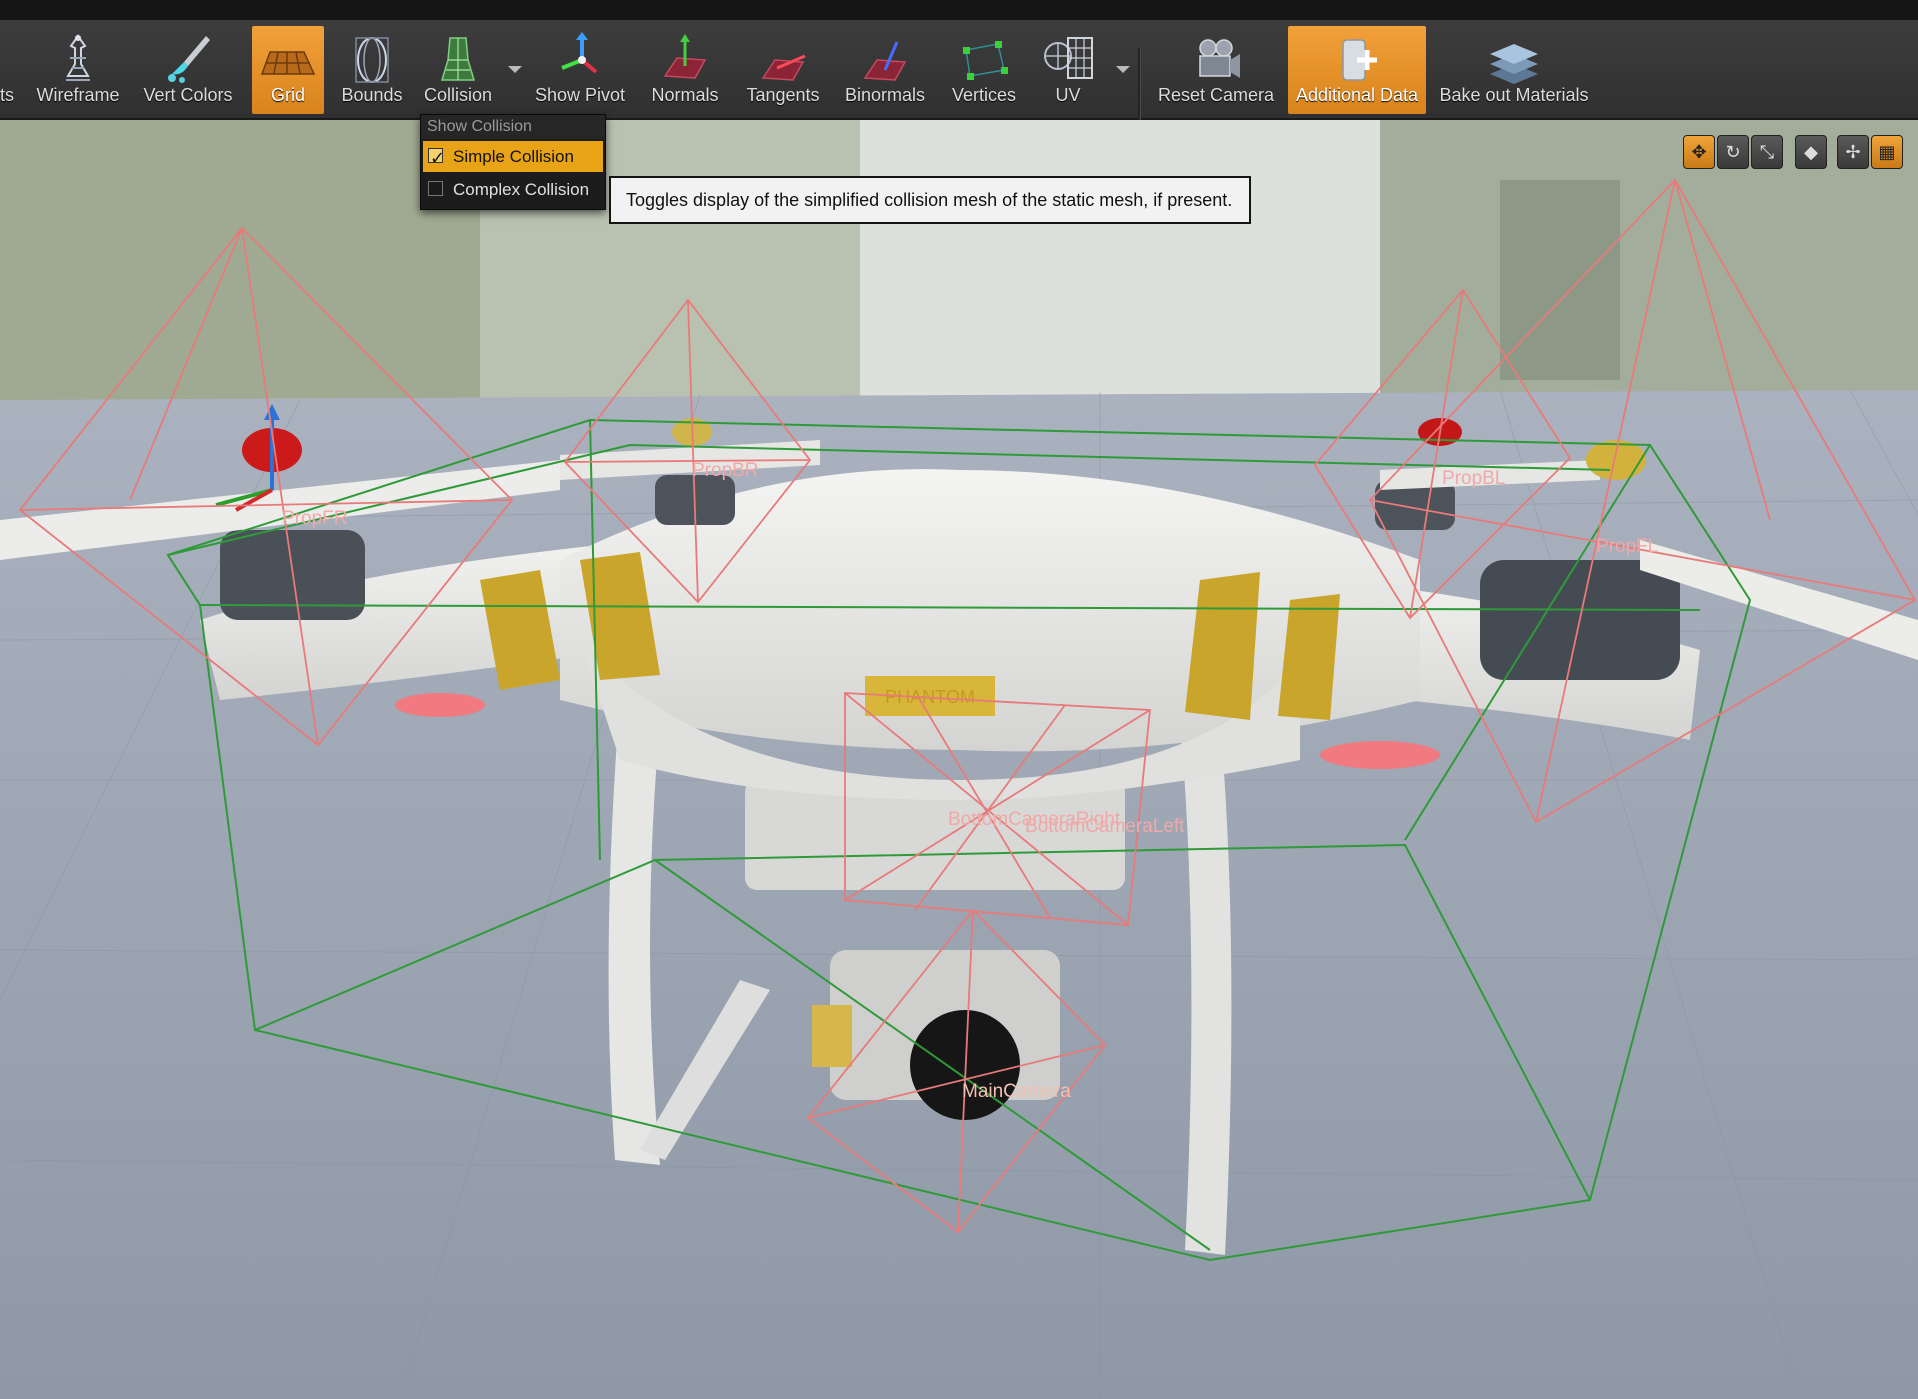 The width and height of the screenshot is (1918, 1399). I want to click on show-pivot-button: Show Pivot, so click(580, 70).